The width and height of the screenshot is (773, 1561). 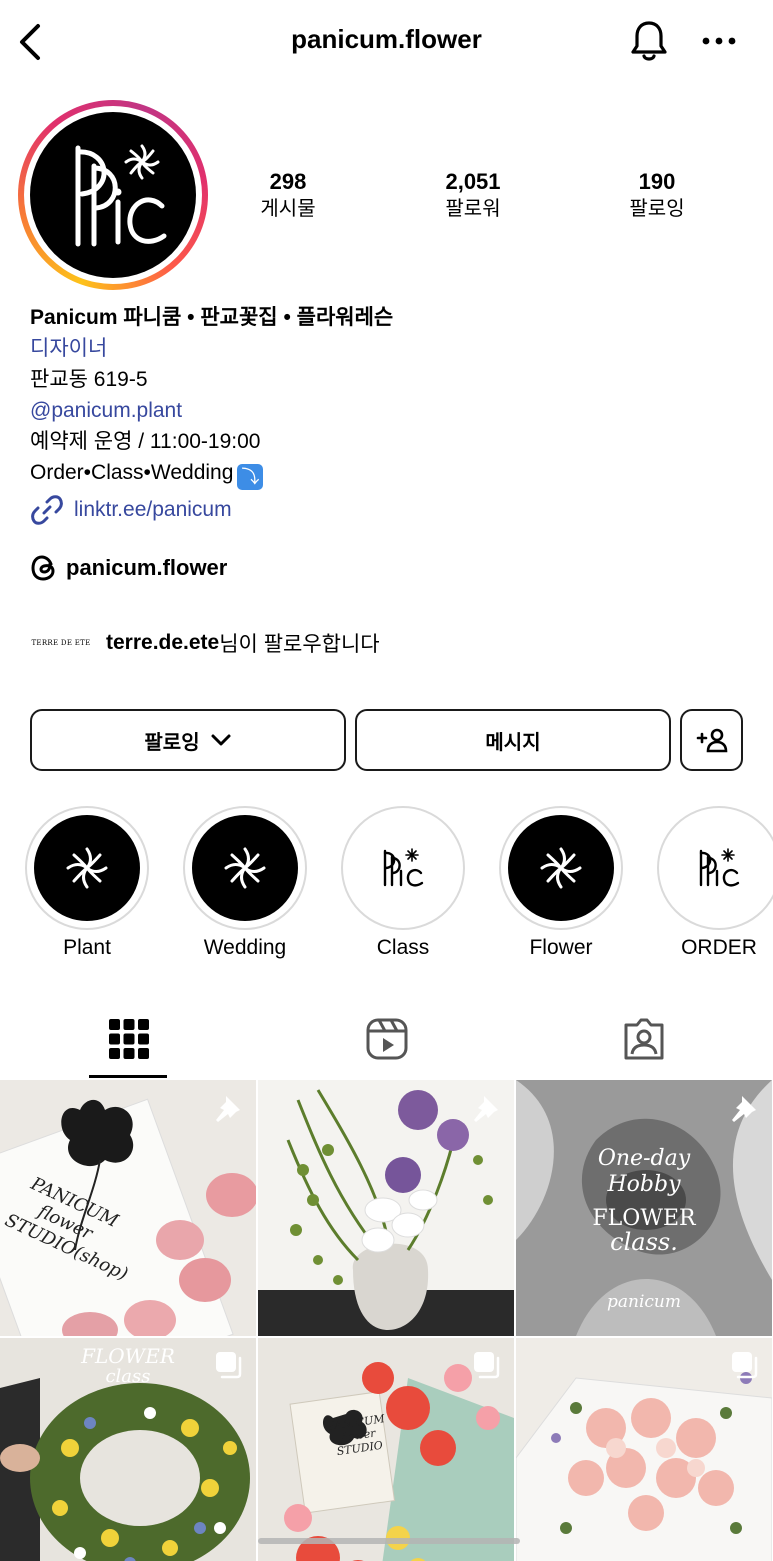 What do you see at coordinates (47, 510) in the screenshot?
I see `link-icon` at bounding box center [47, 510].